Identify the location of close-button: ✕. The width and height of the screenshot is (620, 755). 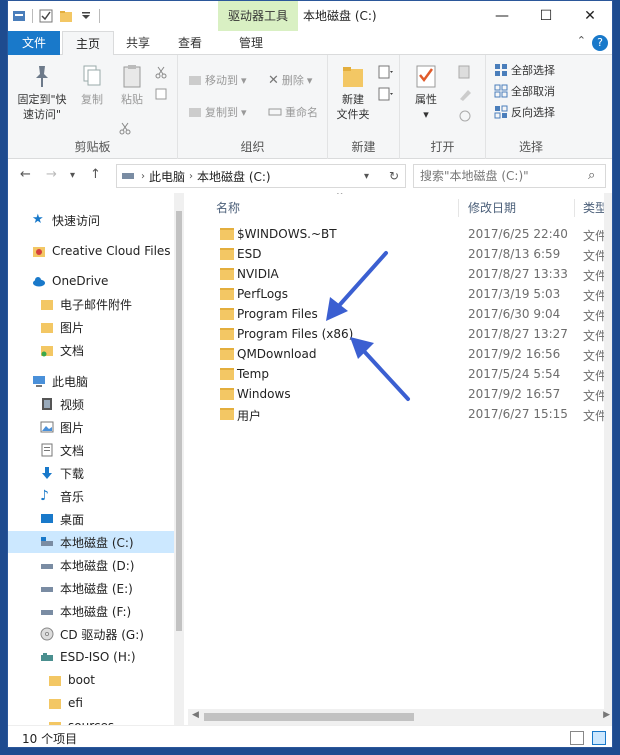
(590, 16).